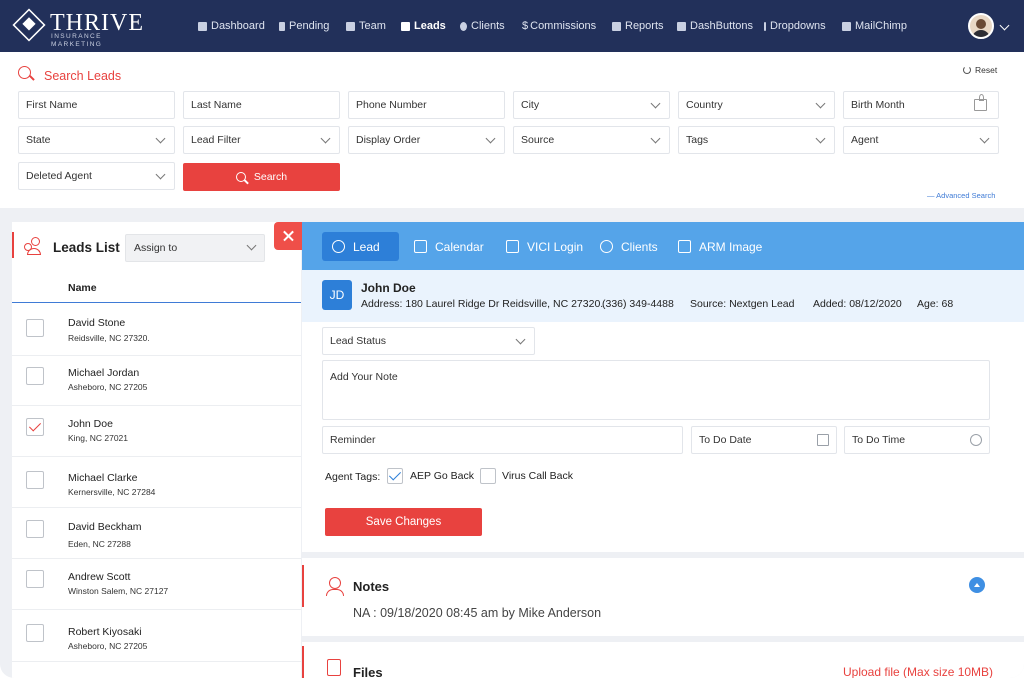 Image resolution: width=1024 pixels, height=678 pixels. I want to click on phone-number-input: Phone Number, so click(426, 105).